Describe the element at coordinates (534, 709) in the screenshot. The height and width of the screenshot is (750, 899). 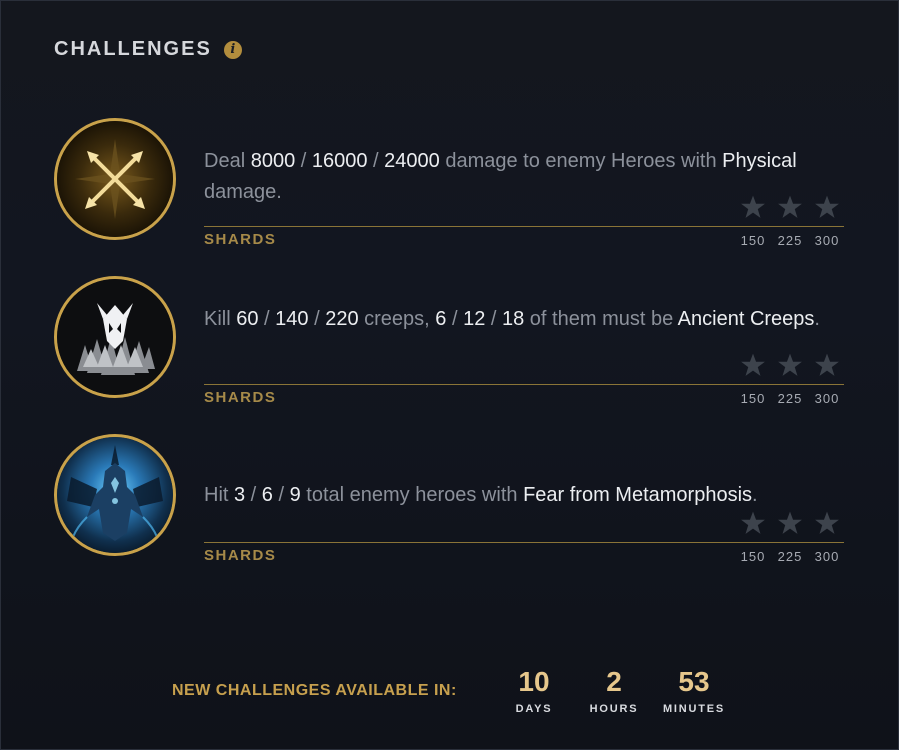
I see `days-unit: DAYS` at that location.